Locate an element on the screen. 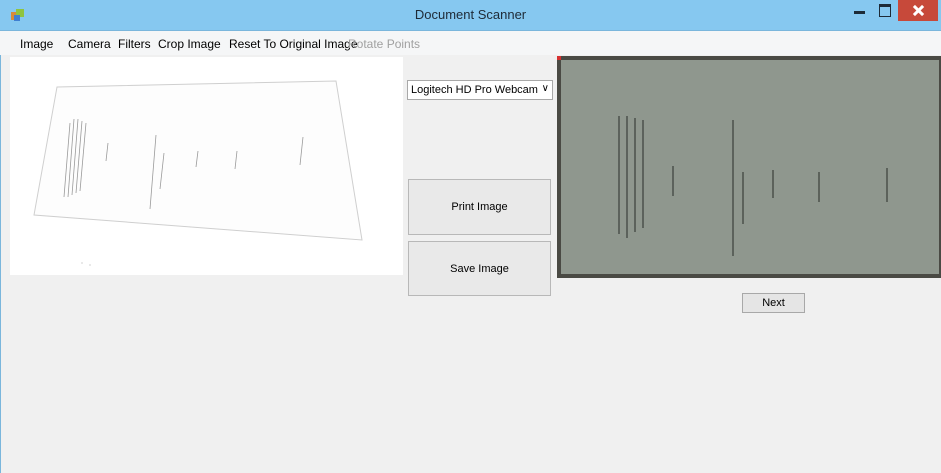  close-icon is located at coordinates (918, 10).